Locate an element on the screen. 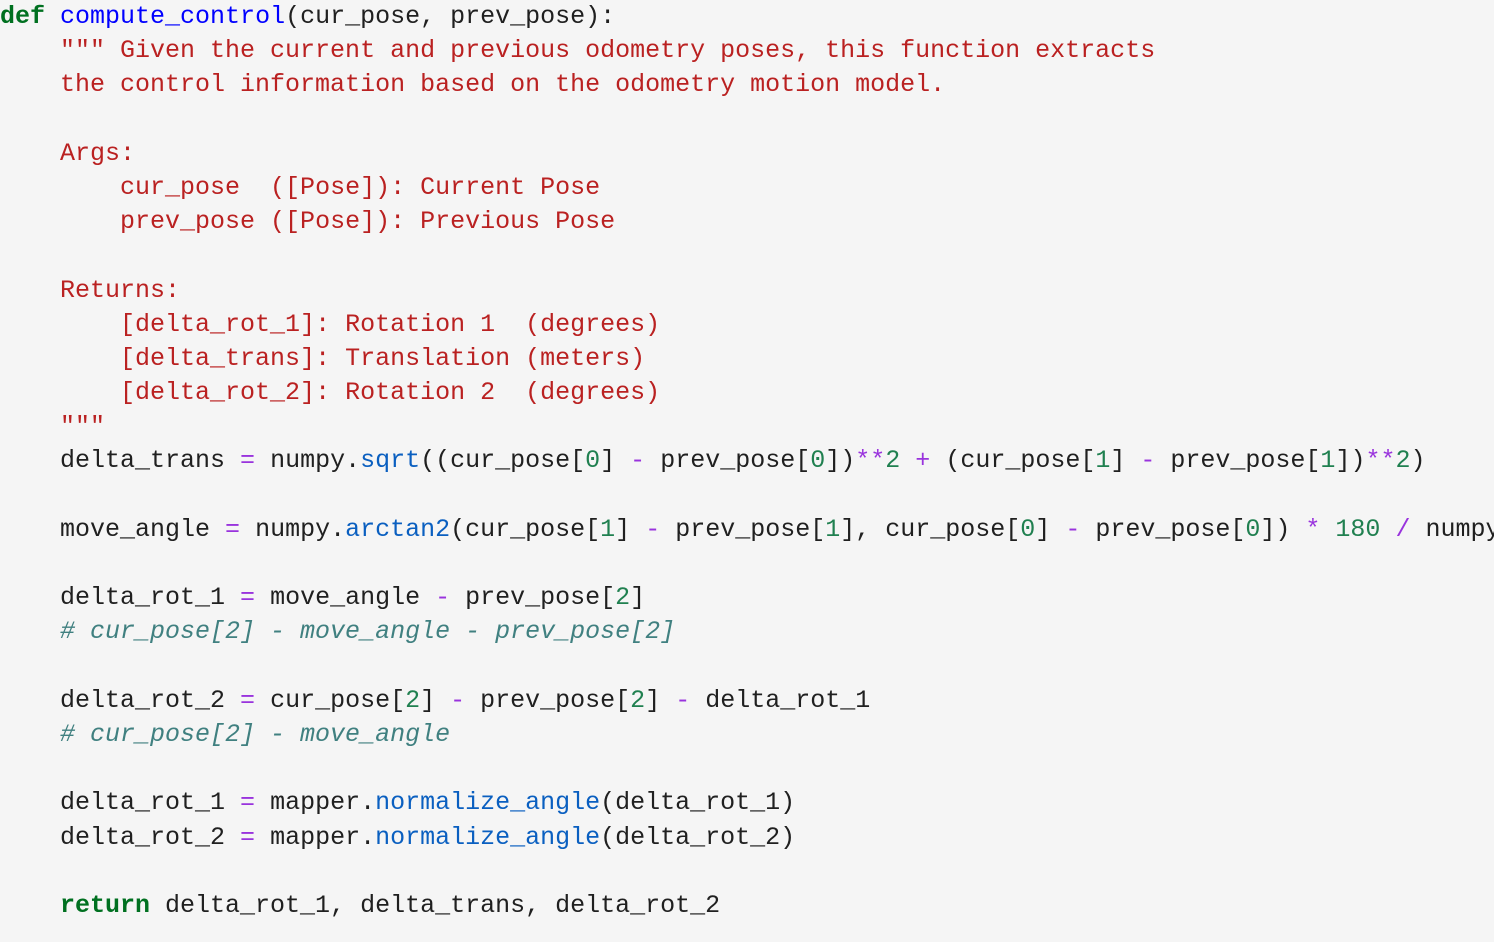 The width and height of the screenshot is (1494, 942). code-token: delta_rot_2 is located at coordinates (150, 700).